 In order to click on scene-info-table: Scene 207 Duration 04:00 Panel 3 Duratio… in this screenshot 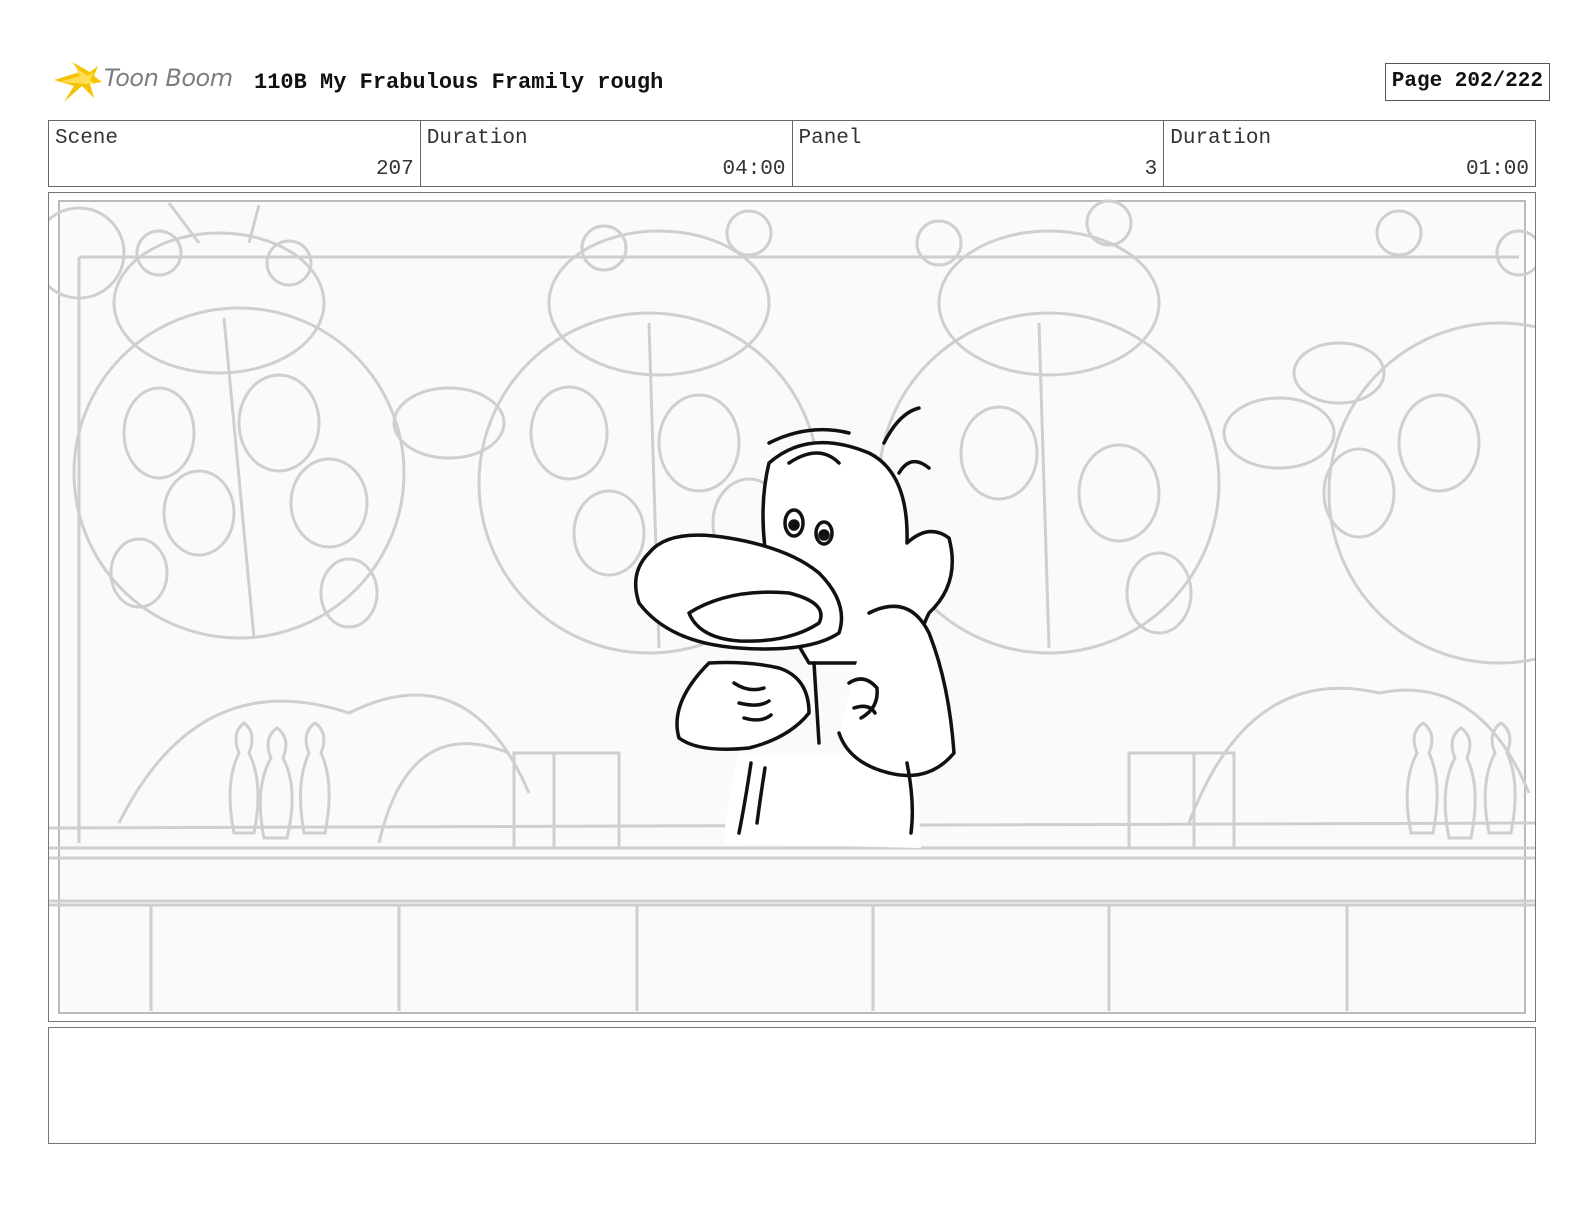, I will do `click(792, 153)`.